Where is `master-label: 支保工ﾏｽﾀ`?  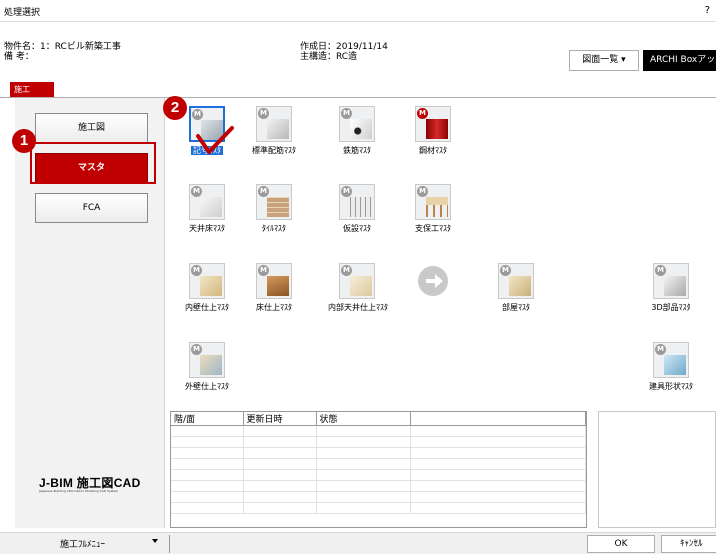
master-label: 支保工ﾏｽﾀ is located at coordinates (433, 228).